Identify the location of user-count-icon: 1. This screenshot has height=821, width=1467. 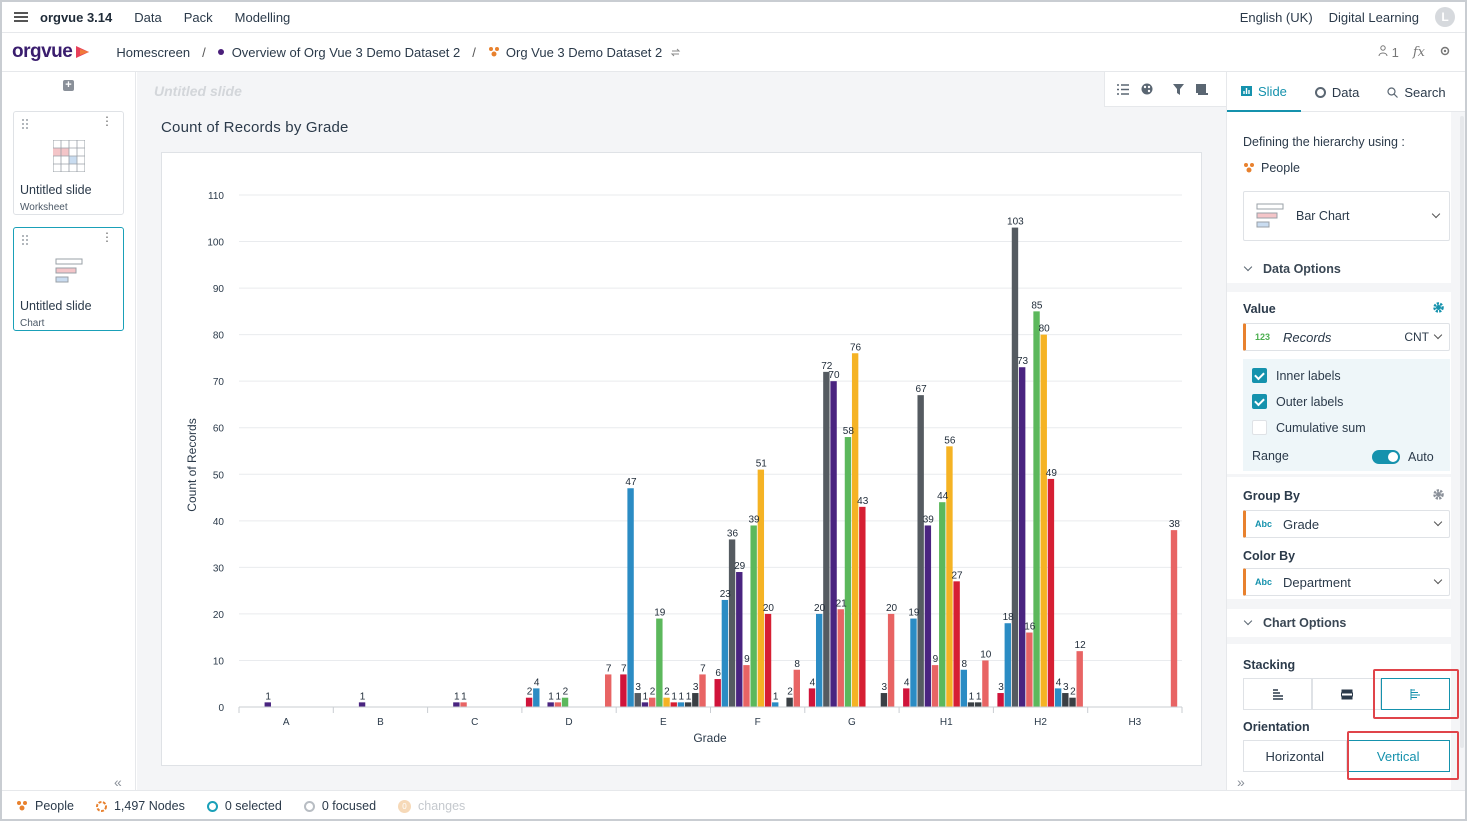
(1388, 52).